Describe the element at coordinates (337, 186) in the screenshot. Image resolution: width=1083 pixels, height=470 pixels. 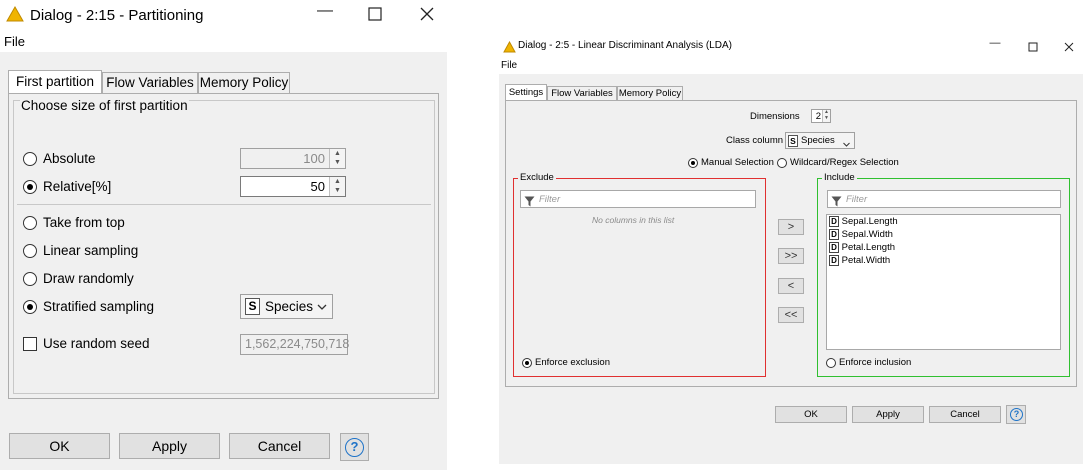
I see `relative-spin-arrows: ▲ ▼` at that location.